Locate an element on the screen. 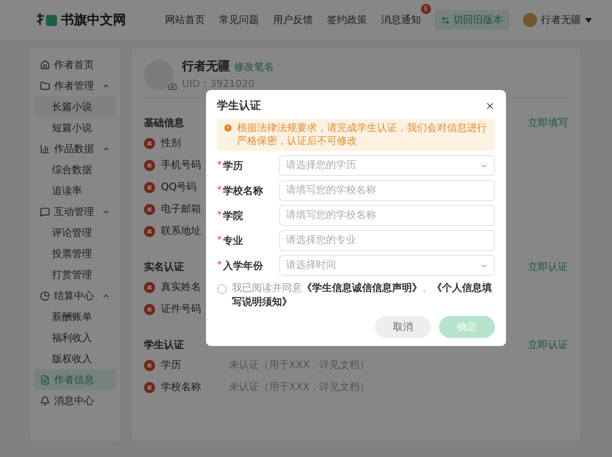 The width and height of the screenshot is (612, 457). agreement-checkbox is located at coordinates (222, 289).